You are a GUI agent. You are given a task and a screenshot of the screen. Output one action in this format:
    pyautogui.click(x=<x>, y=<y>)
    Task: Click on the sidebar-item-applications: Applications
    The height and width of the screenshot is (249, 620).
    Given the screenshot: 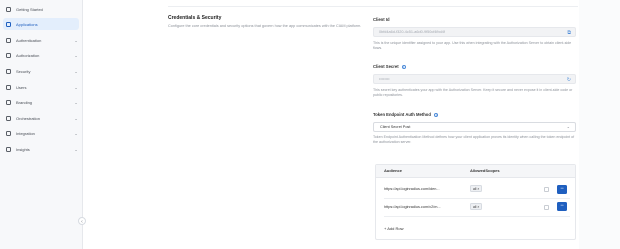 What is the action you would take?
    pyautogui.click(x=41, y=24)
    